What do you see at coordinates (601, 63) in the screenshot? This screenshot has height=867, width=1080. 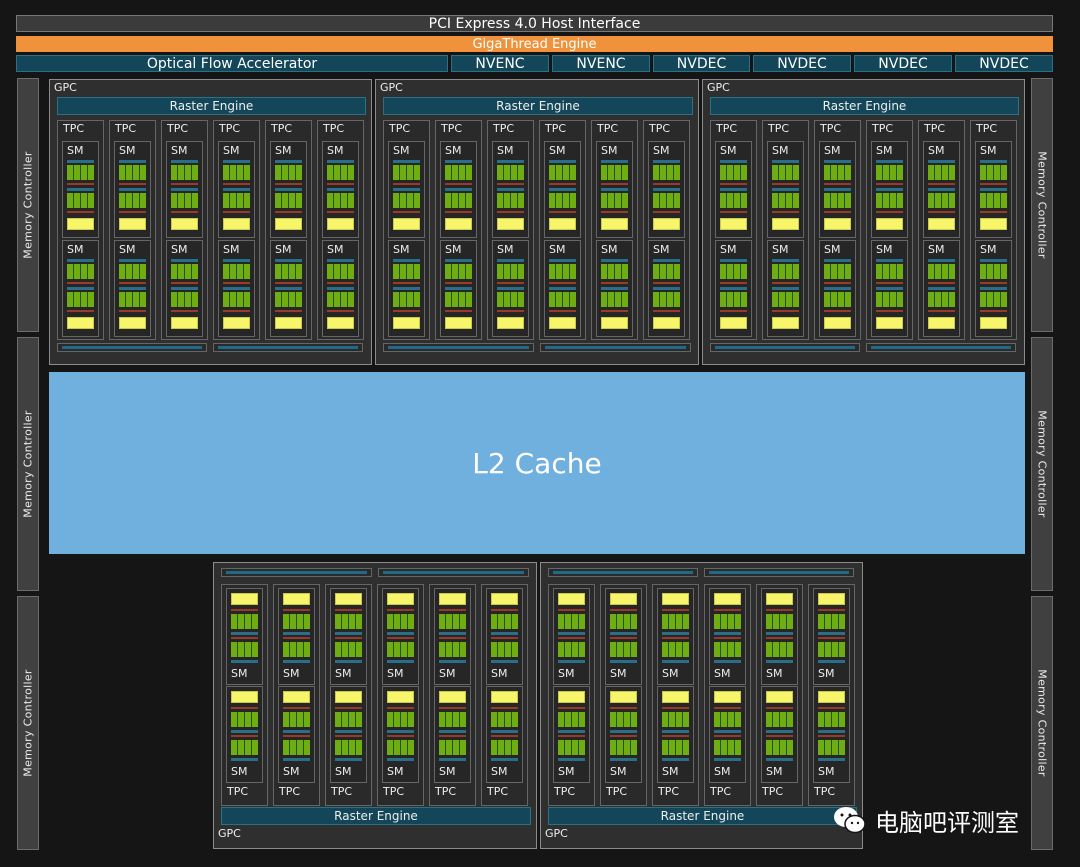 I see `nvenc-unit-2: NVENC` at bounding box center [601, 63].